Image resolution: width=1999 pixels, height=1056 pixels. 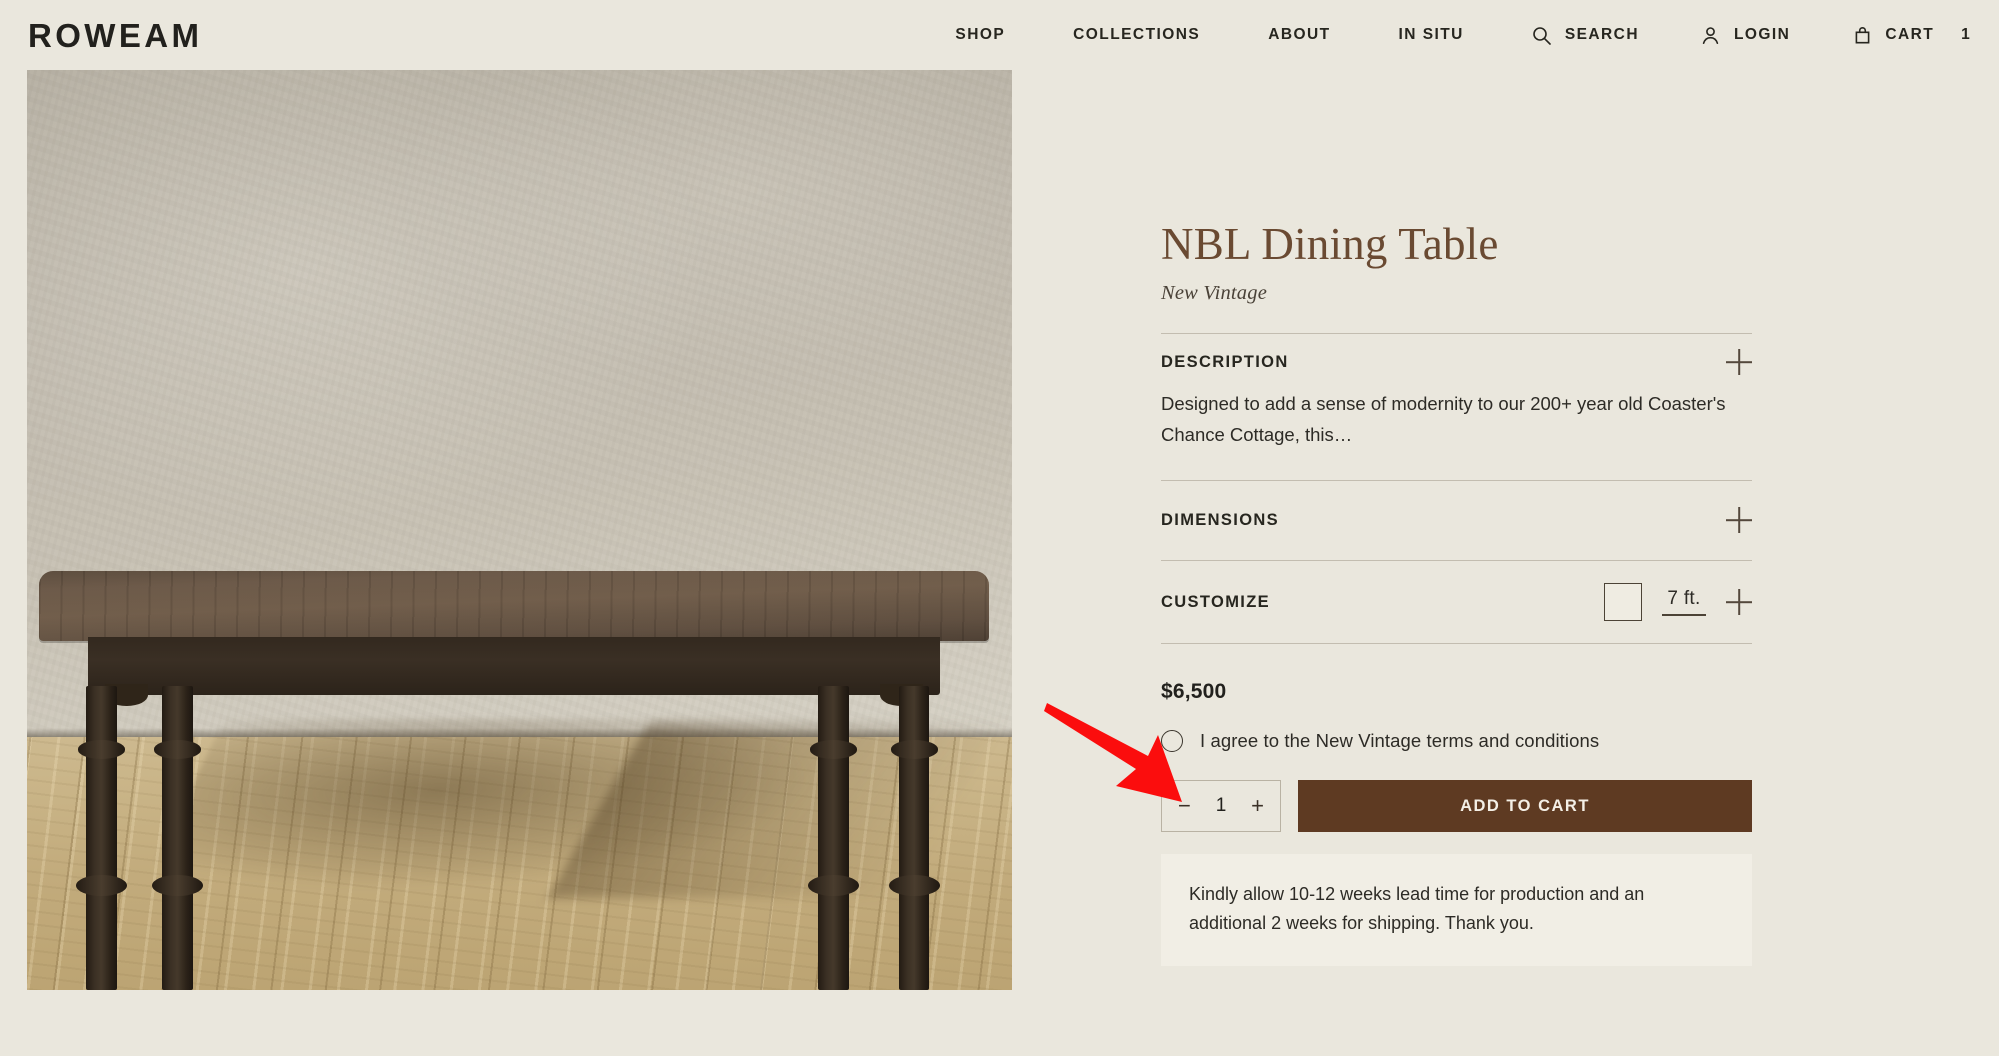 What do you see at coordinates (115, 35) in the screenshot?
I see `brand-logo: ROWEAM` at bounding box center [115, 35].